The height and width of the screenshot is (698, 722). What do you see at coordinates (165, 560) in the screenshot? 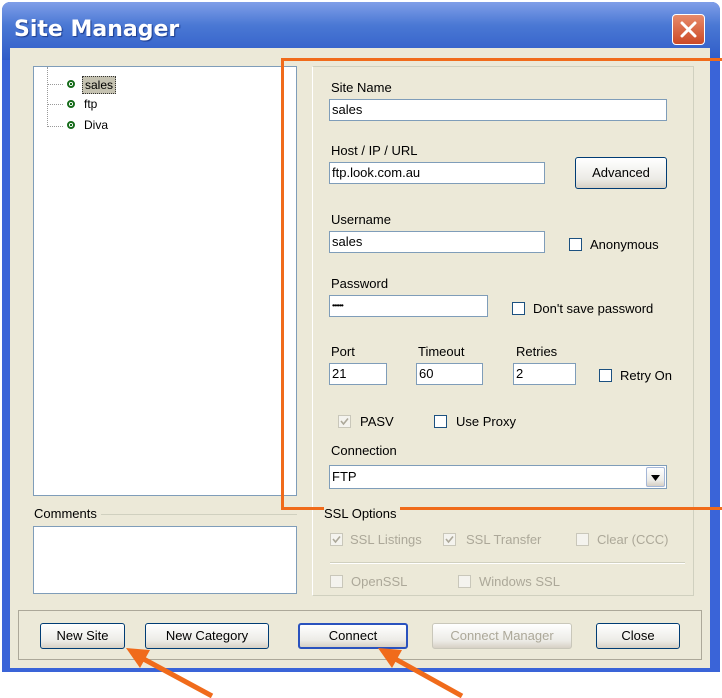
I see `comments-textarea` at bounding box center [165, 560].